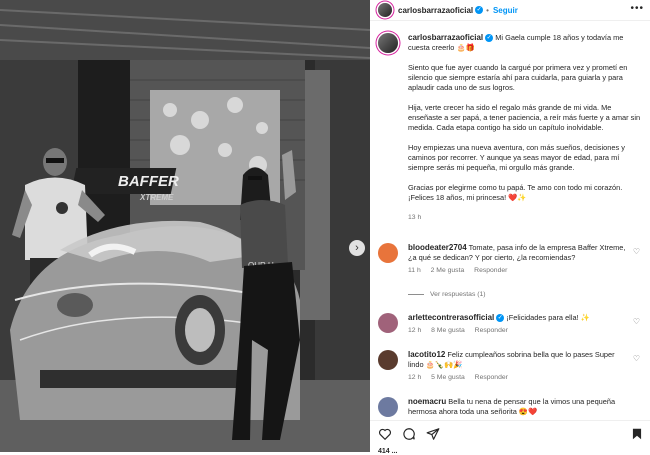 The height and width of the screenshot is (455, 650). Describe the element at coordinates (448, 330) in the screenshot. I see `comment-likes: 8 Me gusta` at that location.